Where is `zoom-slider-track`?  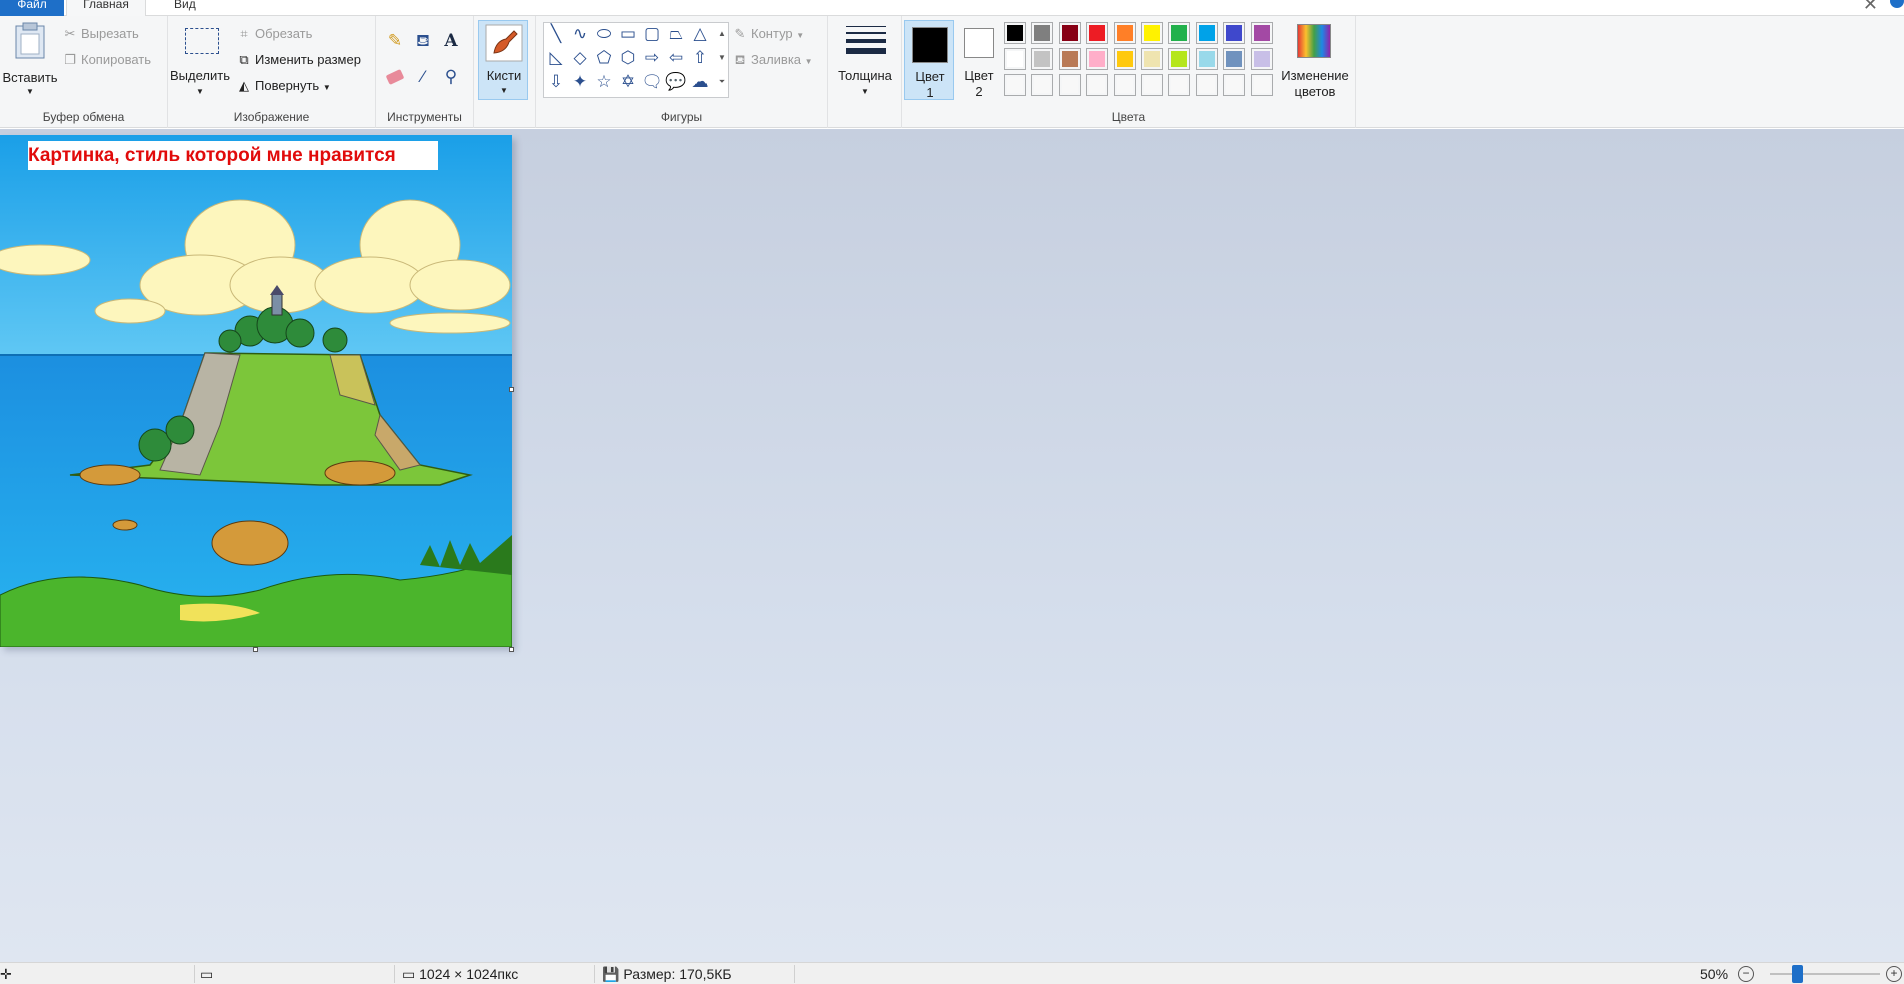 zoom-slider-track is located at coordinates (1825, 974).